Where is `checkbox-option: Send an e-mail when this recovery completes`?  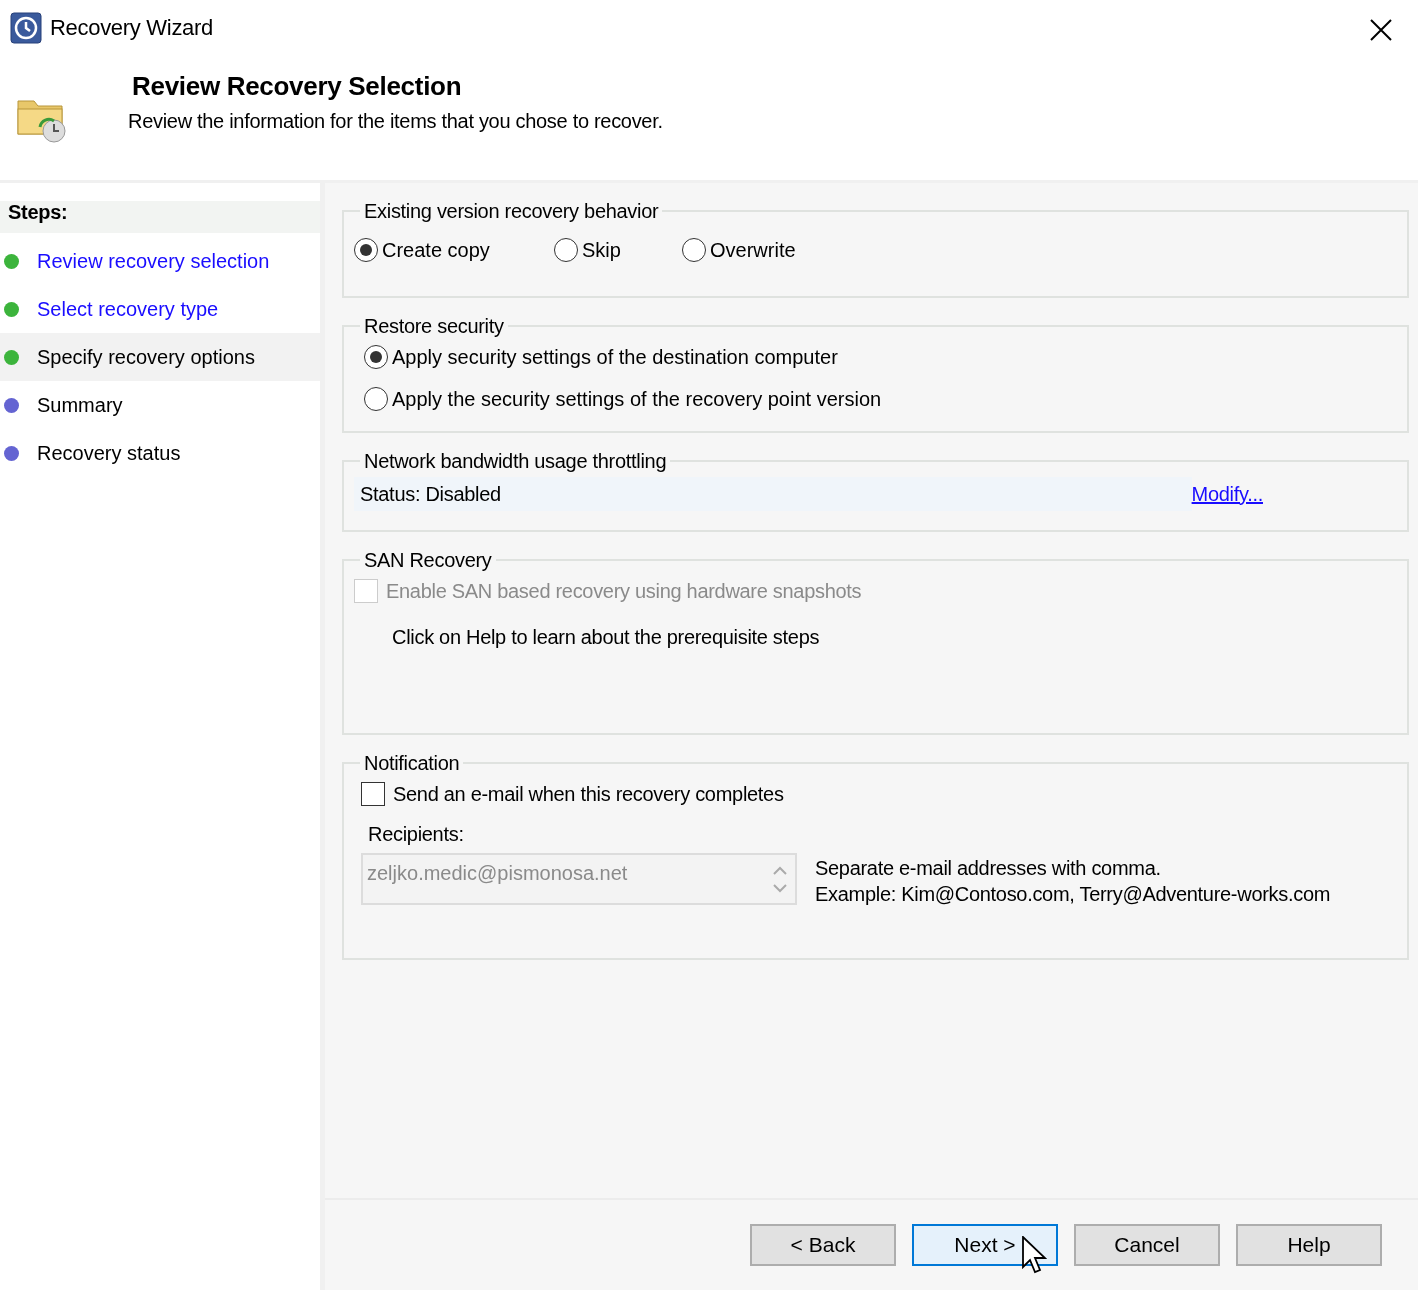 checkbox-option: Send an e-mail when this recovery completes is located at coordinates (875, 794).